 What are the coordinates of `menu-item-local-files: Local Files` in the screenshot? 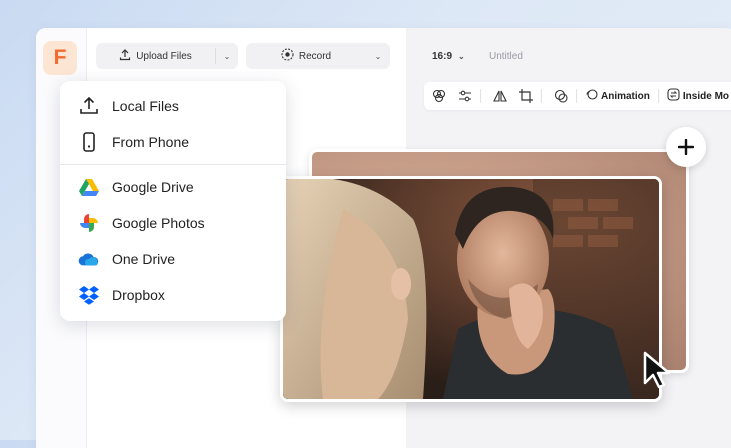 It's located at (173, 106).